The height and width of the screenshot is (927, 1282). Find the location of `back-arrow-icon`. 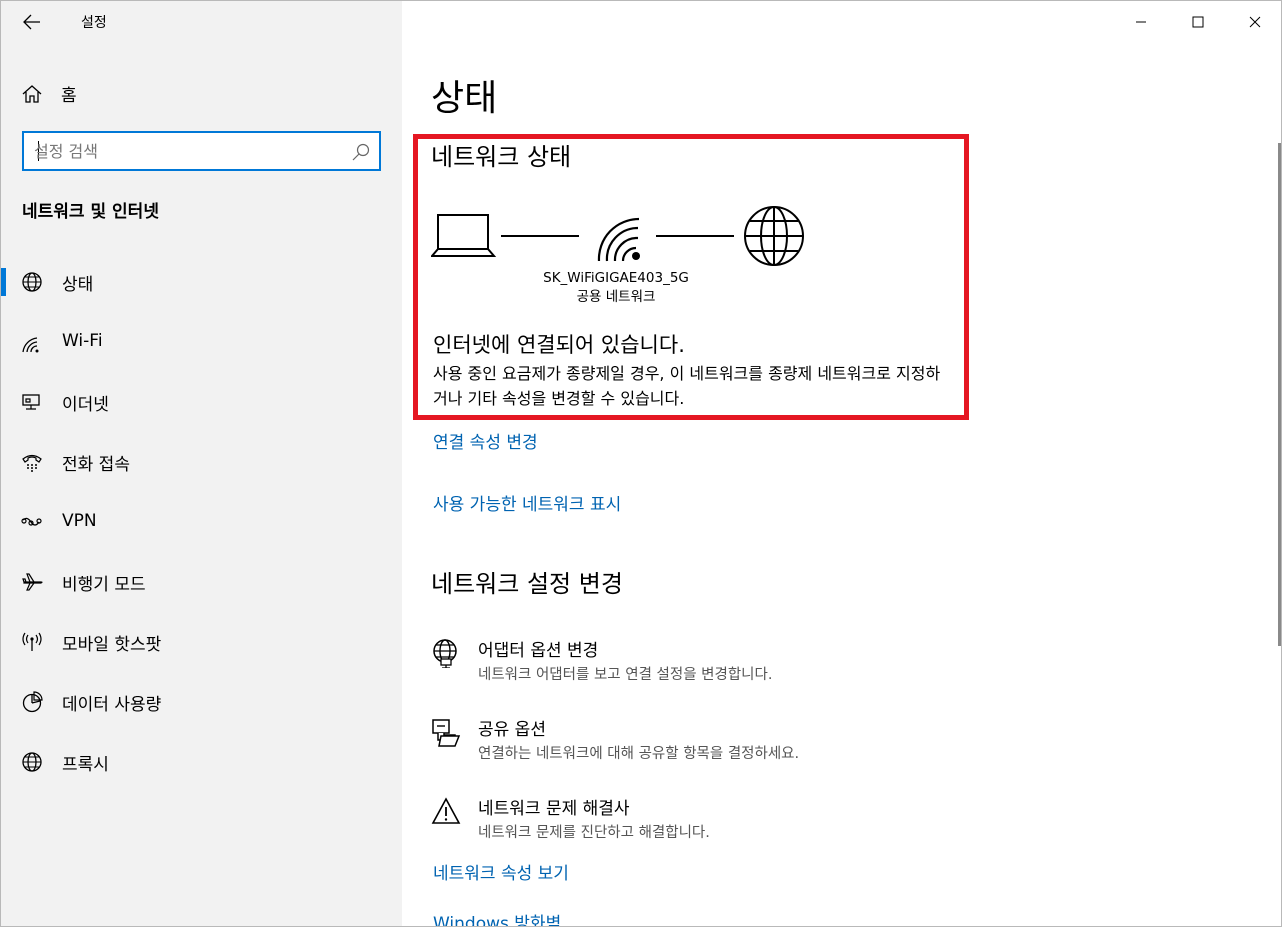

back-arrow-icon is located at coordinates (31, 22).